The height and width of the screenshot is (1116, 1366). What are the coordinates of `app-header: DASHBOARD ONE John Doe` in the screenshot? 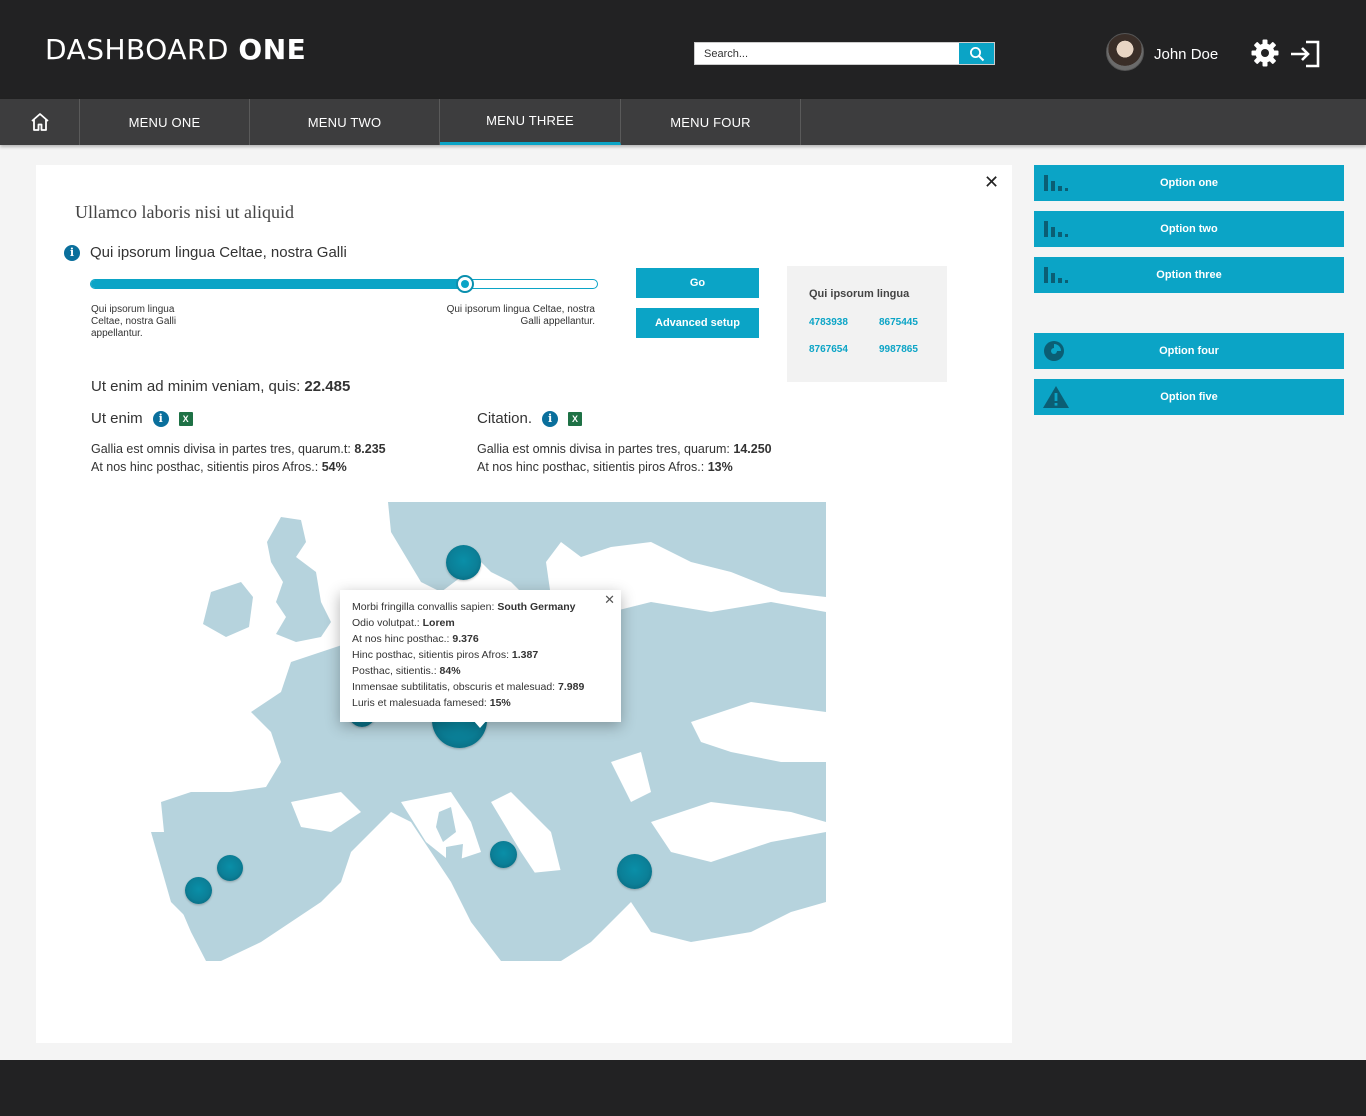 It's located at (683, 49).